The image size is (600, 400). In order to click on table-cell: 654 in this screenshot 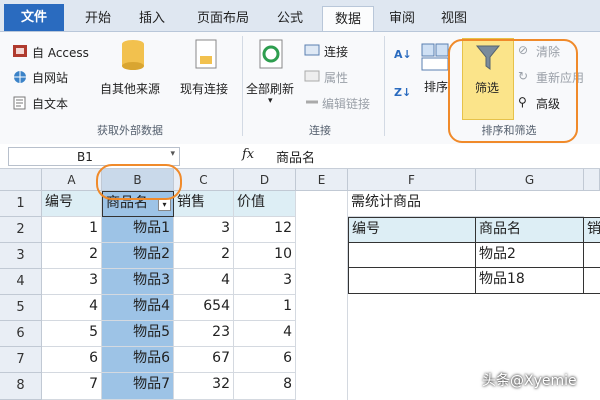, I will do `click(204, 308)`.